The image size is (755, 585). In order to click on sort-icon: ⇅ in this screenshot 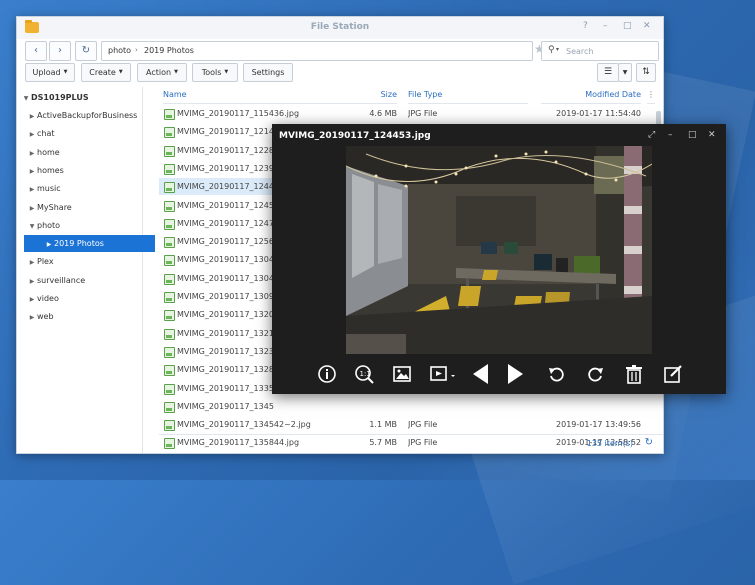, I will do `click(646, 72)`.